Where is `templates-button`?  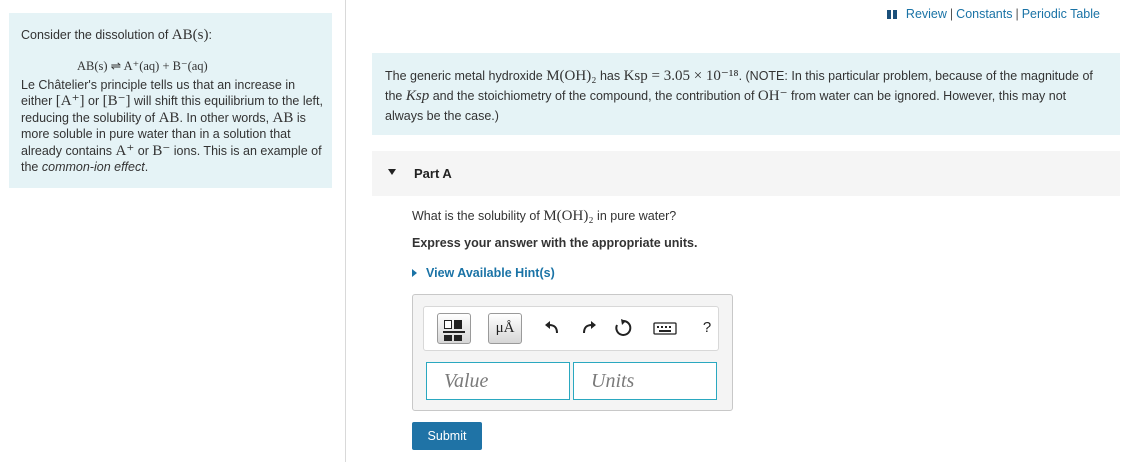
templates-button is located at coordinates (454, 328).